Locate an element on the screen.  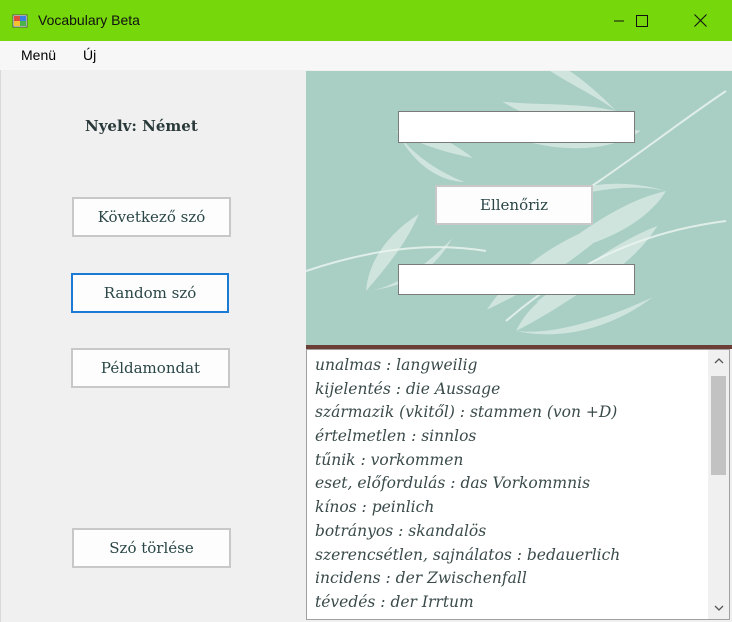
list-item: kínos : peinlich is located at coordinates (518, 508).